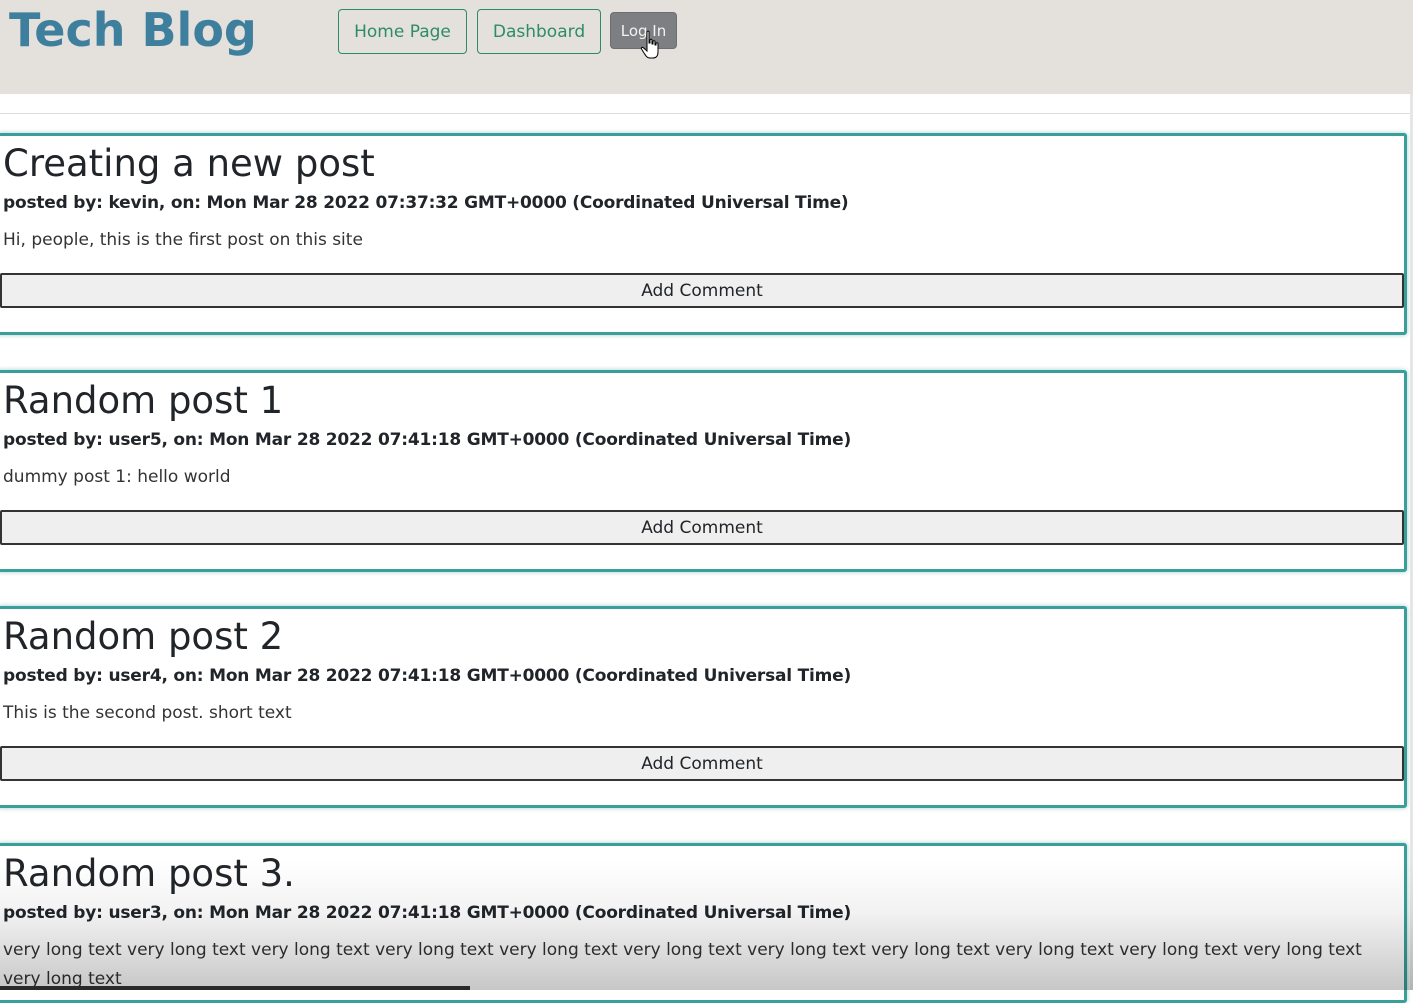  Describe the element at coordinates (235, 988) in the screenshot. I see `progress-bar` at that location.